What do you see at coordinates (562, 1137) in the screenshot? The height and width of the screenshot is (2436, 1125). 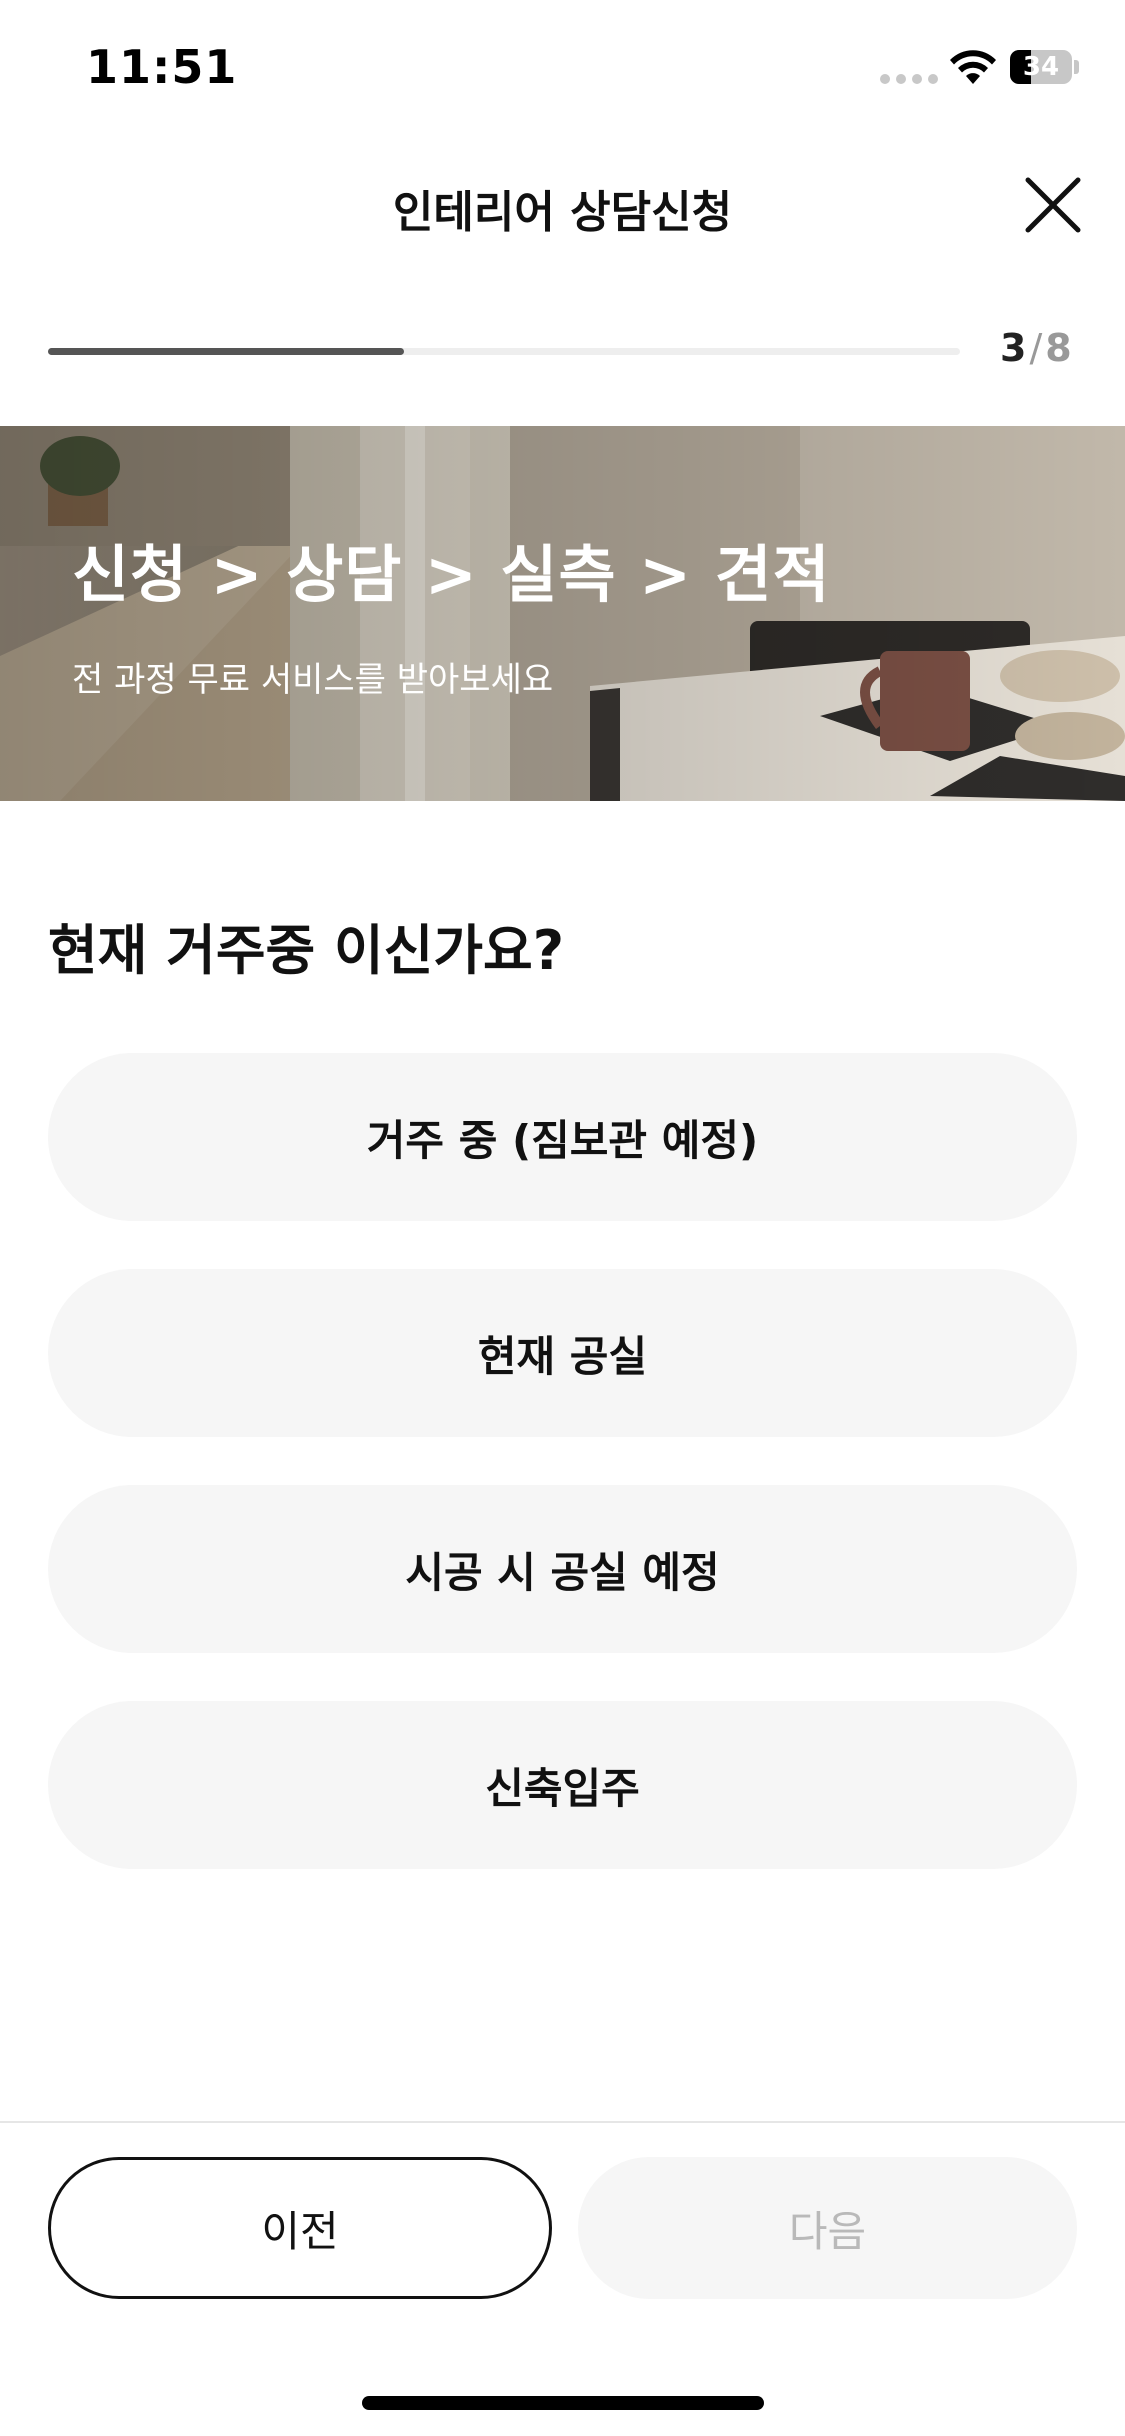 I see `option-living-with-storage: 거주 중 (짐보관 예정)` at bounding box center [562, 1137].